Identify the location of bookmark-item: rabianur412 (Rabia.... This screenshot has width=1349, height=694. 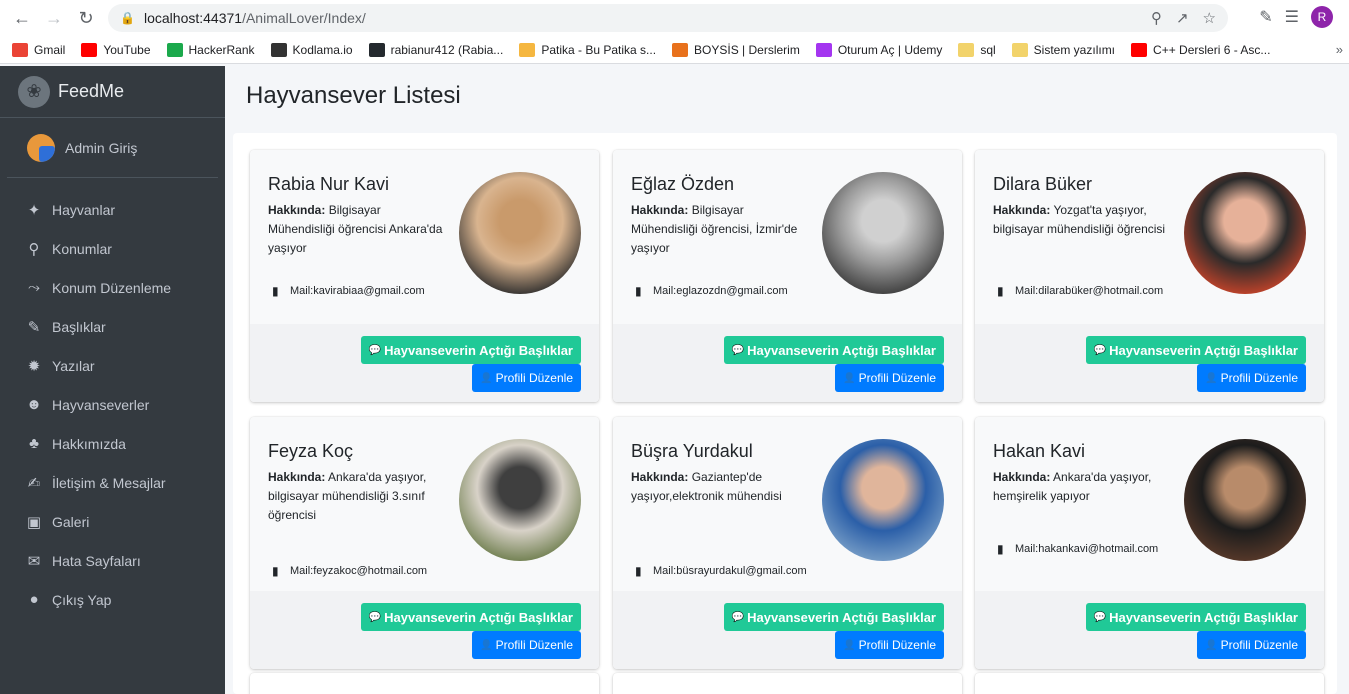
(435, 49).